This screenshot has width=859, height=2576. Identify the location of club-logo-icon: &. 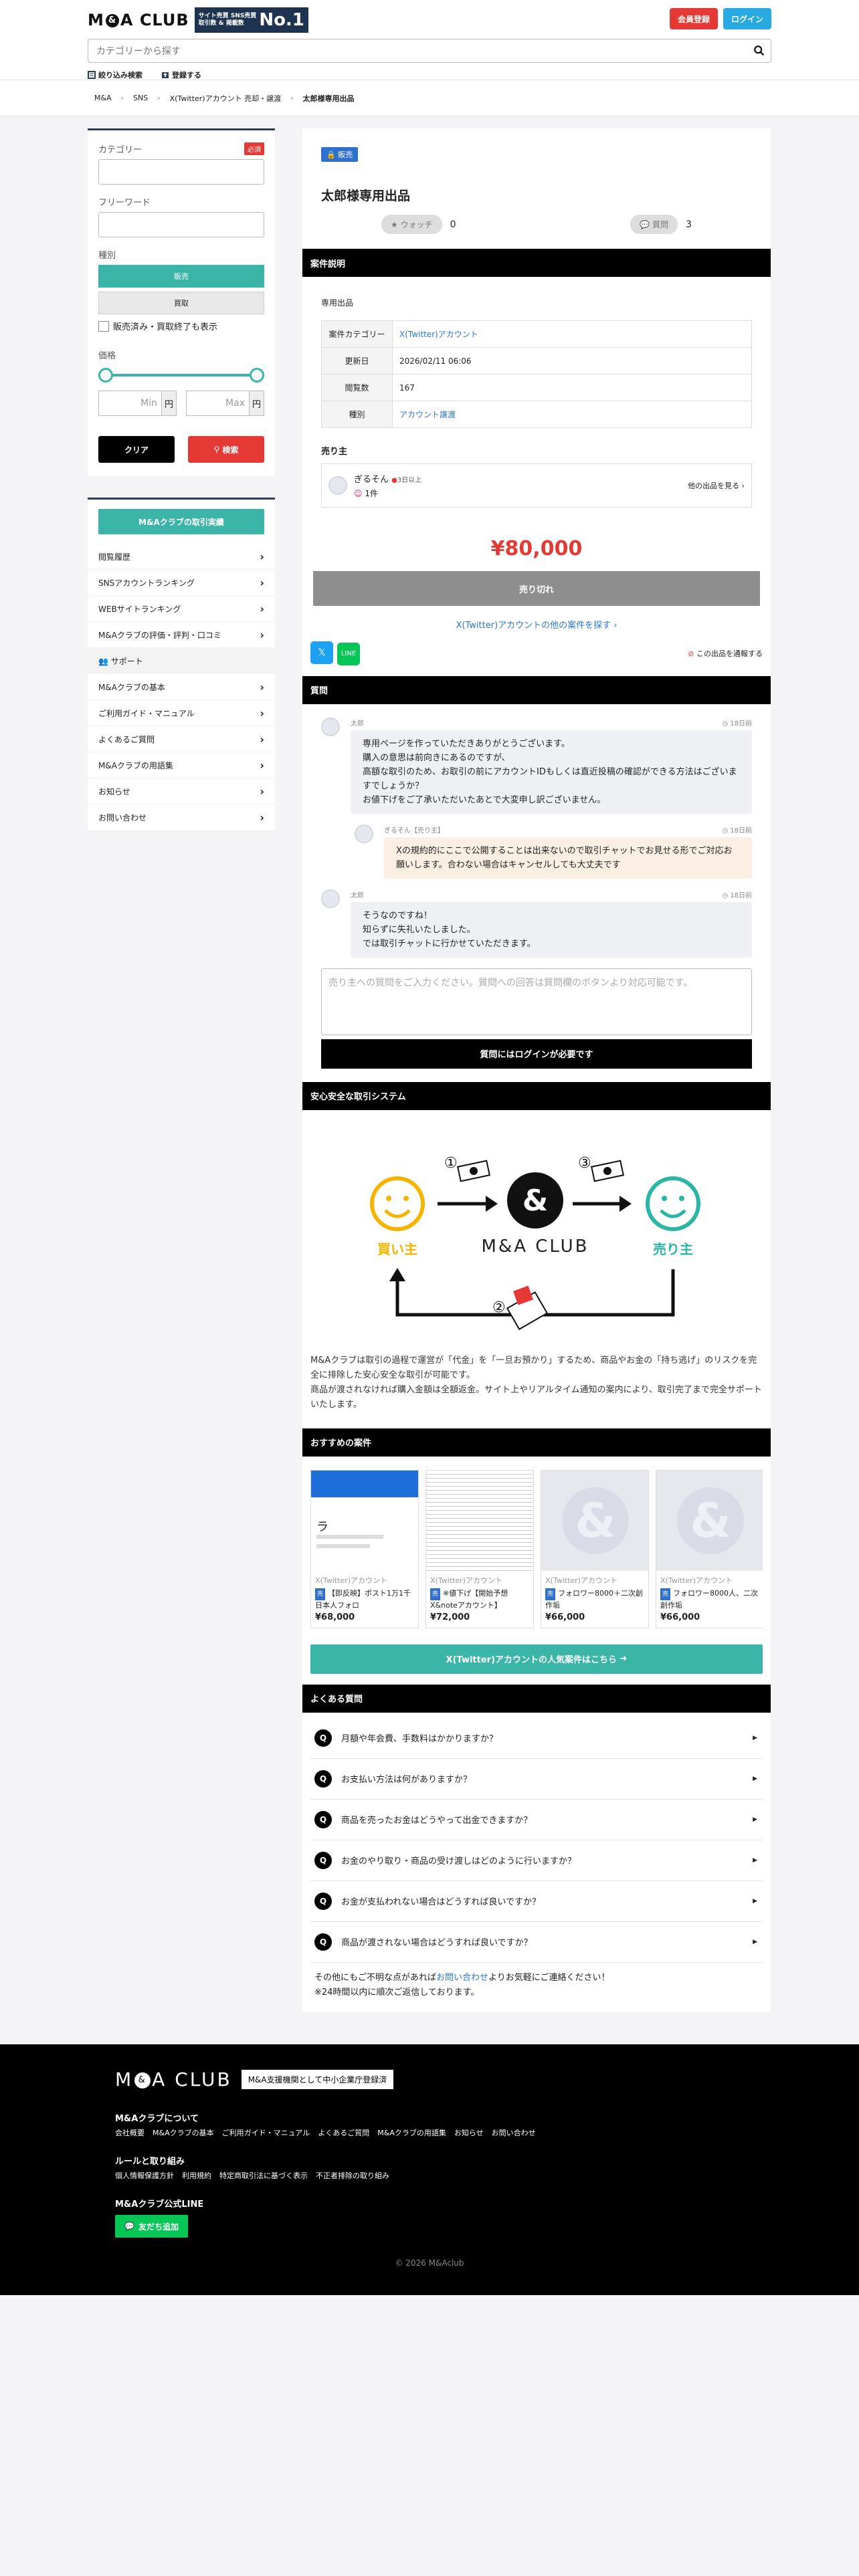
(535, 1200).